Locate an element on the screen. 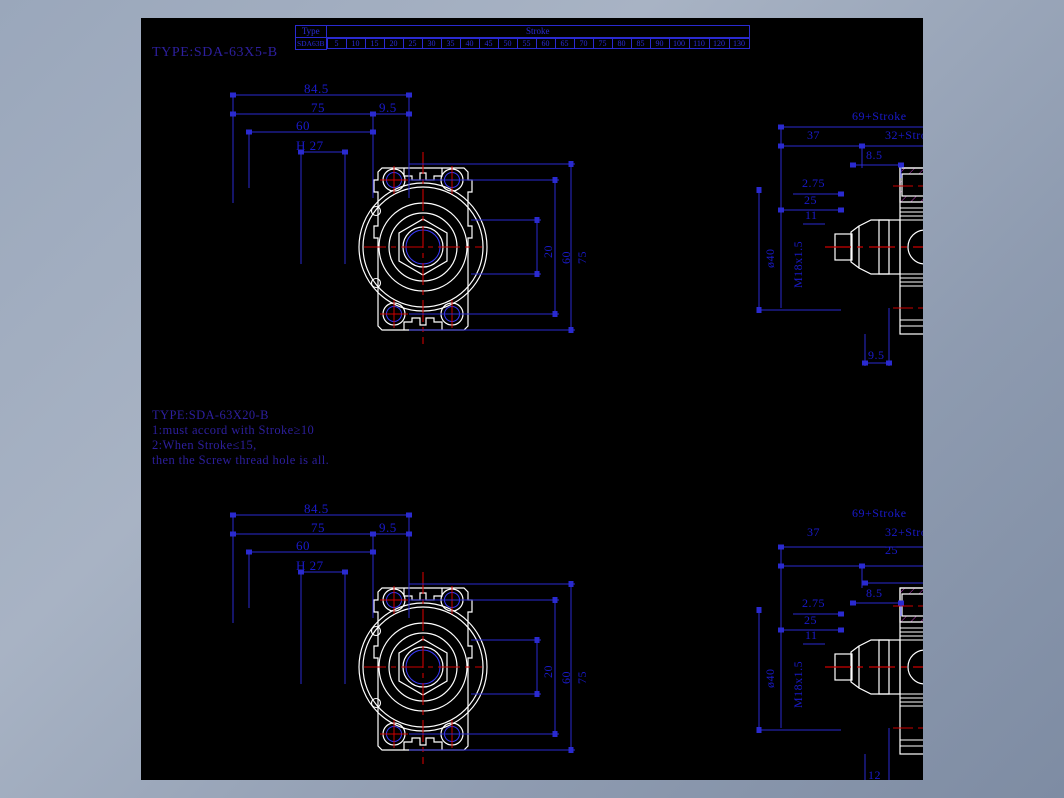 The image size is (1064, 798). dim-25-left-bottom: 25 is located at coordinates (891, 550).